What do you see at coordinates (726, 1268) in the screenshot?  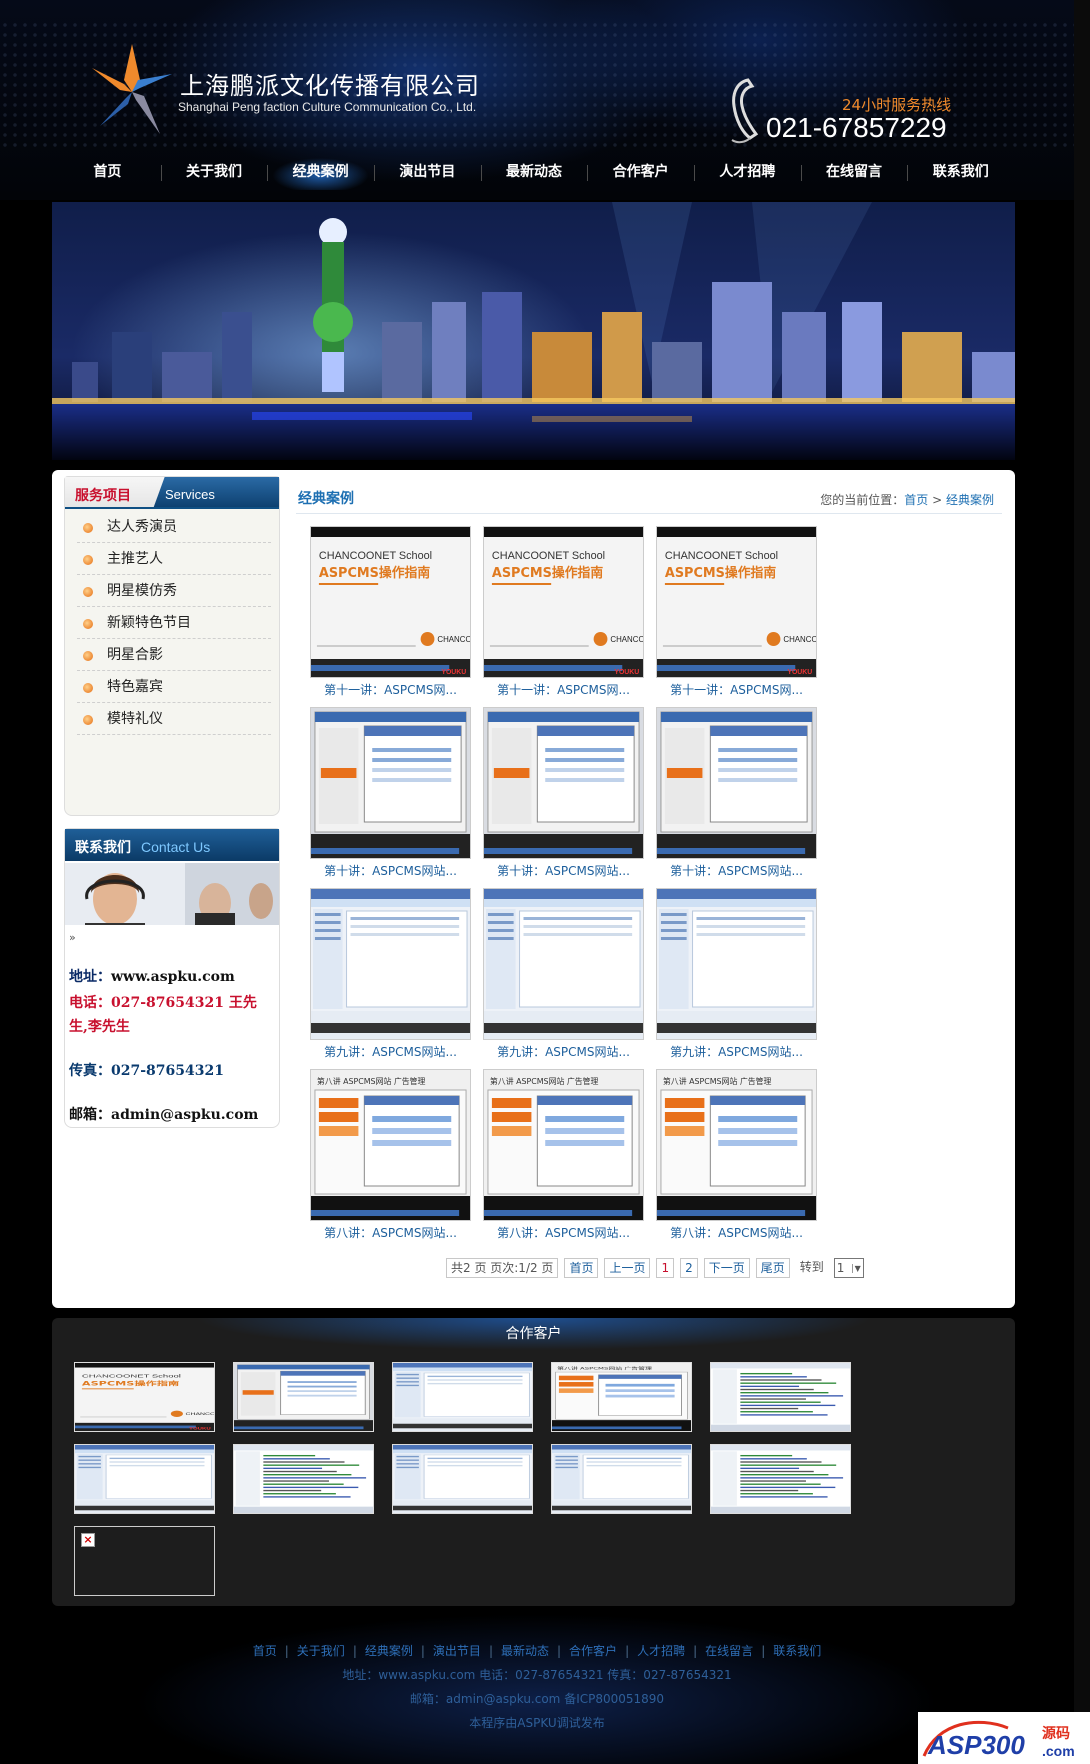 I see `pager-next-button: 下一页` at bounding box center [726, 1268].